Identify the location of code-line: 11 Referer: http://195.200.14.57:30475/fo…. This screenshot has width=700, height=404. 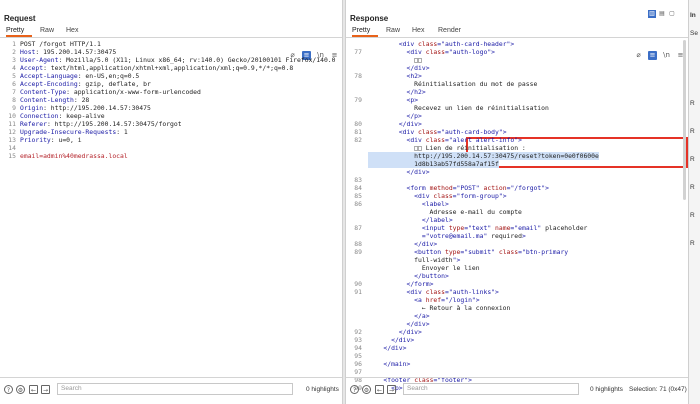
(171, 124).